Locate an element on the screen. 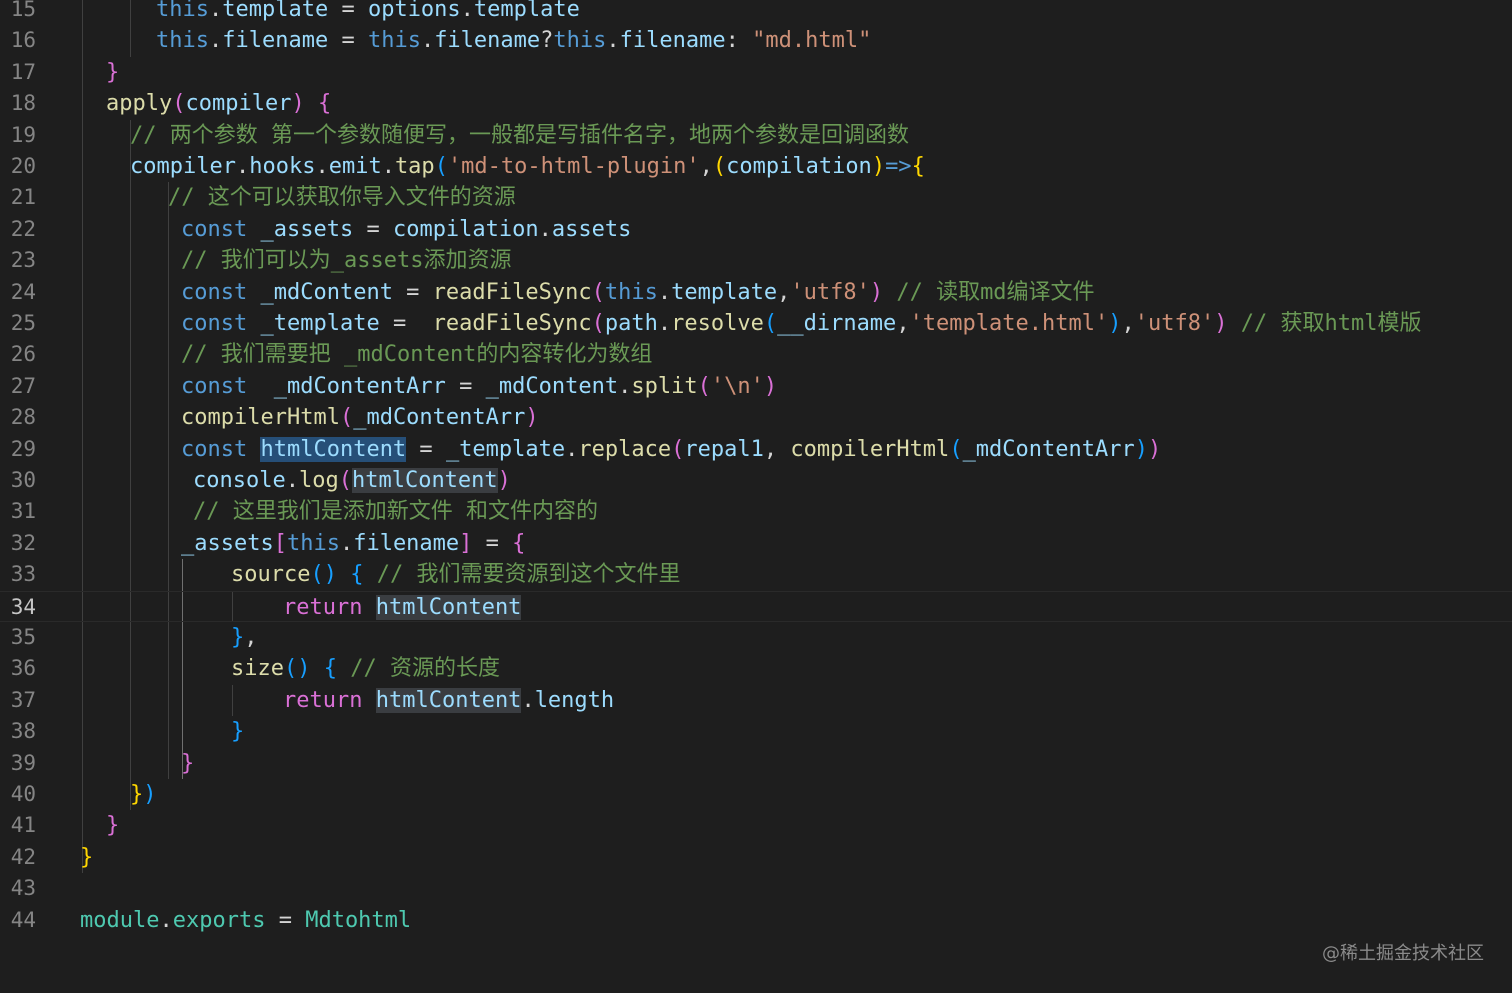  code-token: this is located at coordinates (580, 41).